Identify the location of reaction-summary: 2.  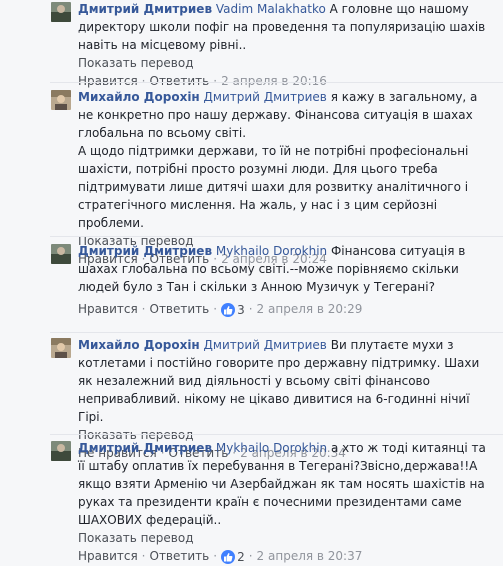
(233, 557).